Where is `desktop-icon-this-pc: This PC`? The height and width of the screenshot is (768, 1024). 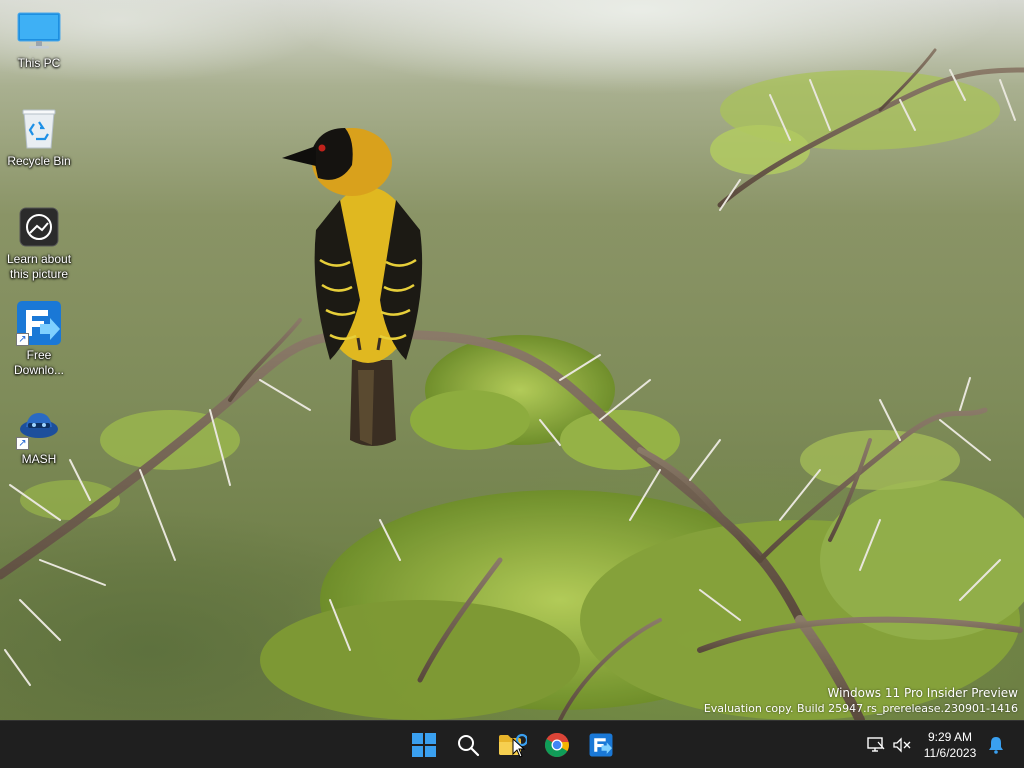 desktop-icon-this-pc: This PC is located at coordinates (39, 39).